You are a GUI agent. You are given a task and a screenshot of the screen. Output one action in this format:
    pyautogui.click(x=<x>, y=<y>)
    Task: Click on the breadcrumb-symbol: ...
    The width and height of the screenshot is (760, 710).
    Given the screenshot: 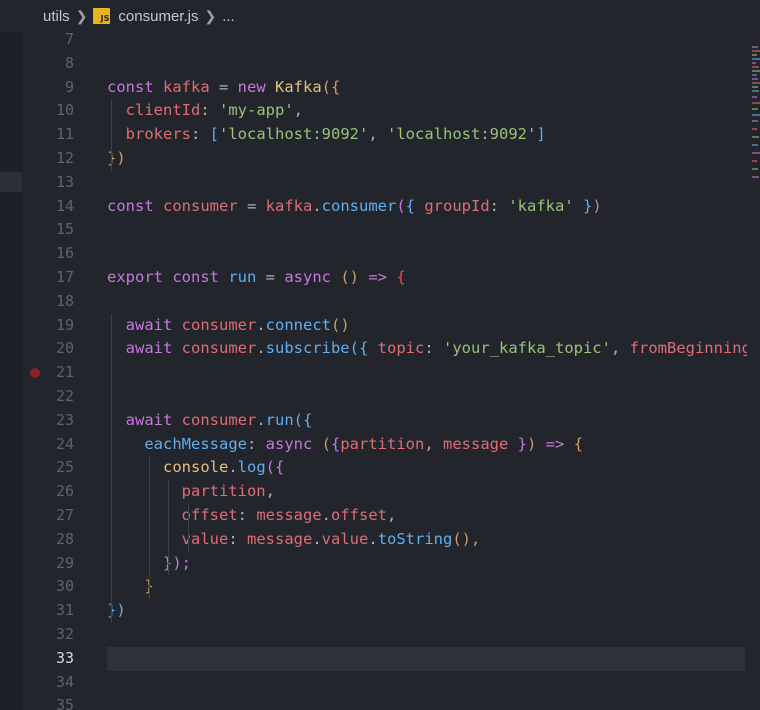 What is the action you would take?
    pyautogui.click(x=228, y=16)
    